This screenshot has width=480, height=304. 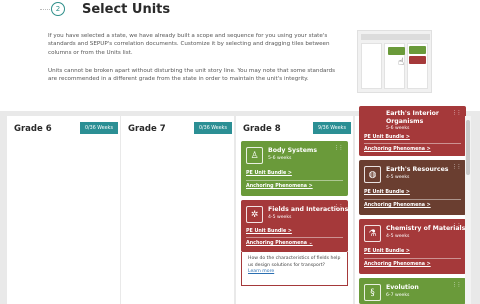 I want to click on unit-duration: 6-7 weeks, so click(x=398, y=295).